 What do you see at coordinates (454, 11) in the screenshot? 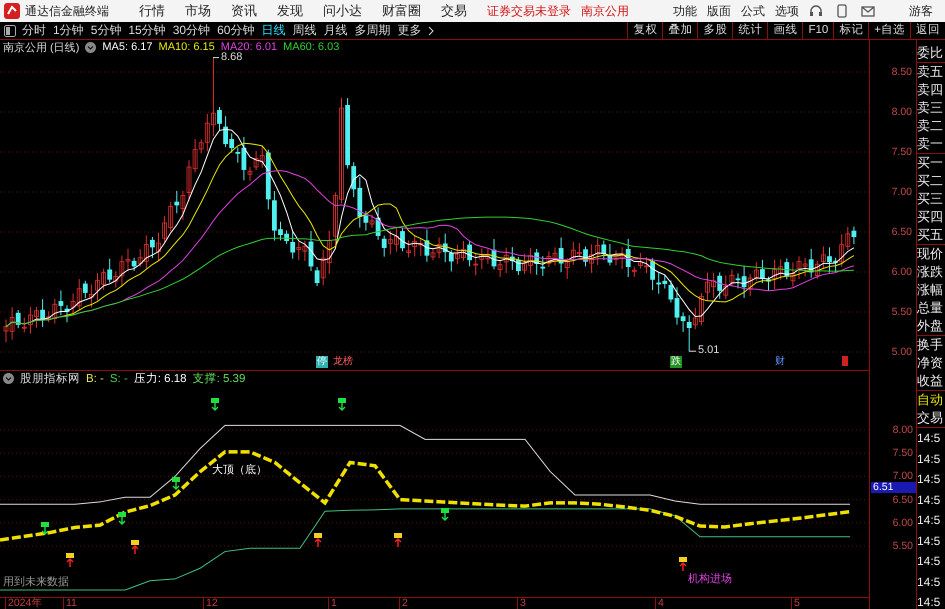
I see `menu-item: 交易` at bounding box center [454, 11].